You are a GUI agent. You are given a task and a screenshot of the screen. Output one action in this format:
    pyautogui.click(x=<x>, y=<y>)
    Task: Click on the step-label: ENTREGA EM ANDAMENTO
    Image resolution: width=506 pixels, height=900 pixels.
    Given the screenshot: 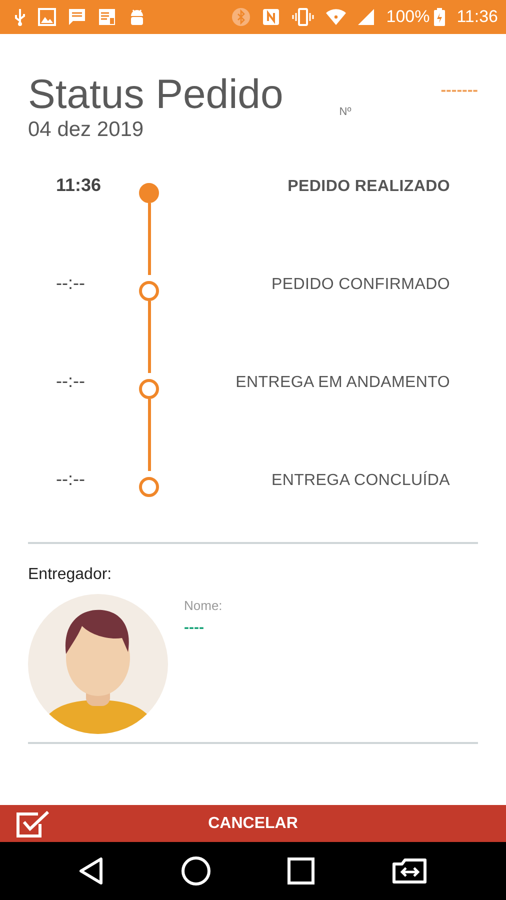 What is the action you would take?
    pyautogui.click(x=342, y=383)
    